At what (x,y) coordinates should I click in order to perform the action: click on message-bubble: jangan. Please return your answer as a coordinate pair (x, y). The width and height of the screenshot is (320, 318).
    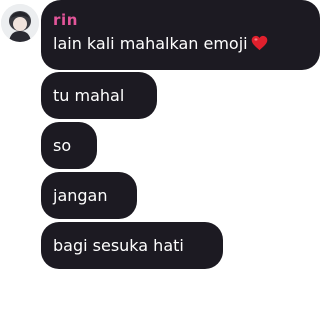
    Looking at the image, I should click on (89, 195).